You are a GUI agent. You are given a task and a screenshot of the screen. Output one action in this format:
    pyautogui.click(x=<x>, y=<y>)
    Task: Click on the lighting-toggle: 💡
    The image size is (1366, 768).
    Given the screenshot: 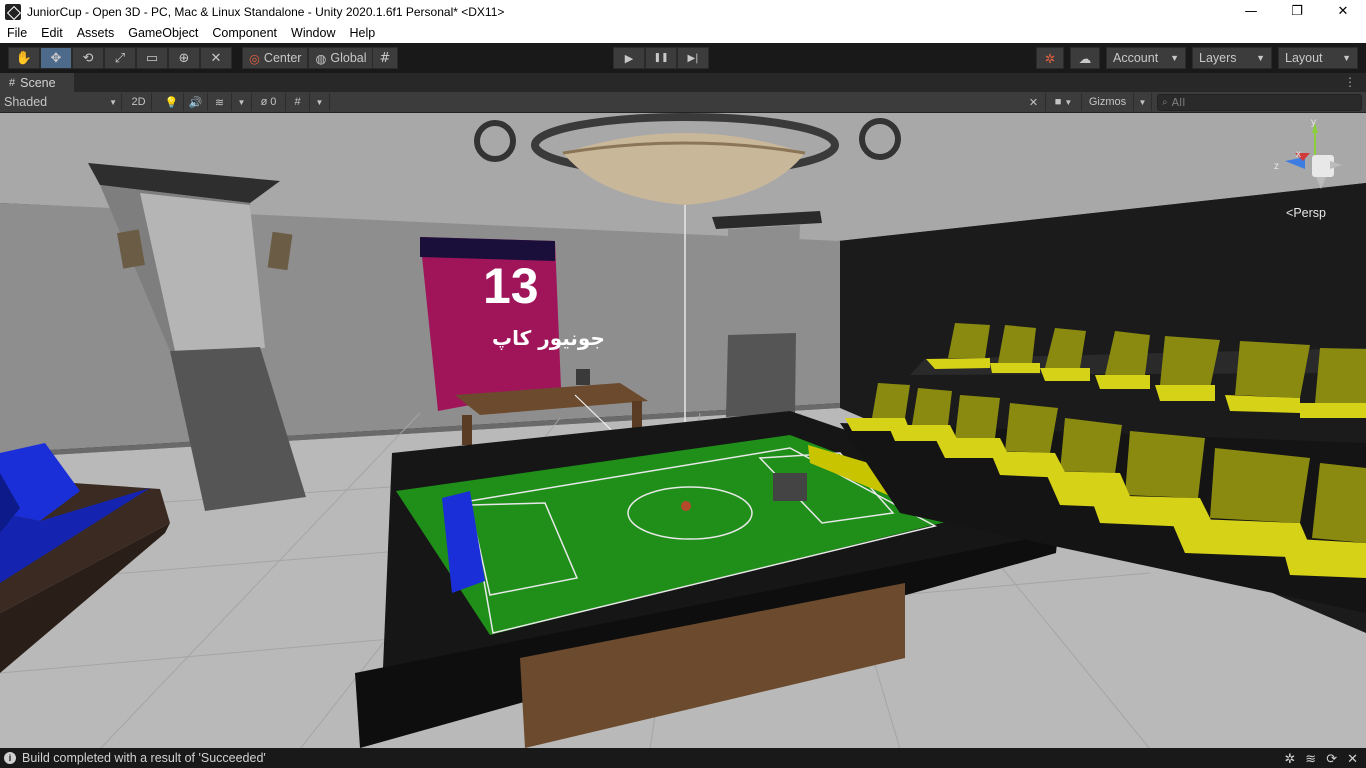 What is the action you would take?
    pyautogui.click(x=172, y=102)
    